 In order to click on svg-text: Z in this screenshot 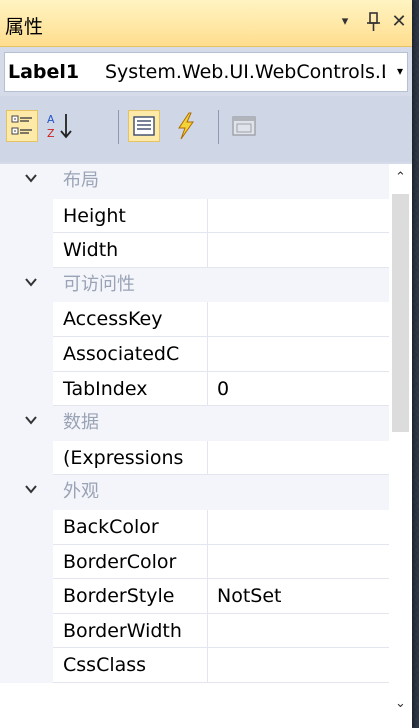, I will do `click(51, 133)`.